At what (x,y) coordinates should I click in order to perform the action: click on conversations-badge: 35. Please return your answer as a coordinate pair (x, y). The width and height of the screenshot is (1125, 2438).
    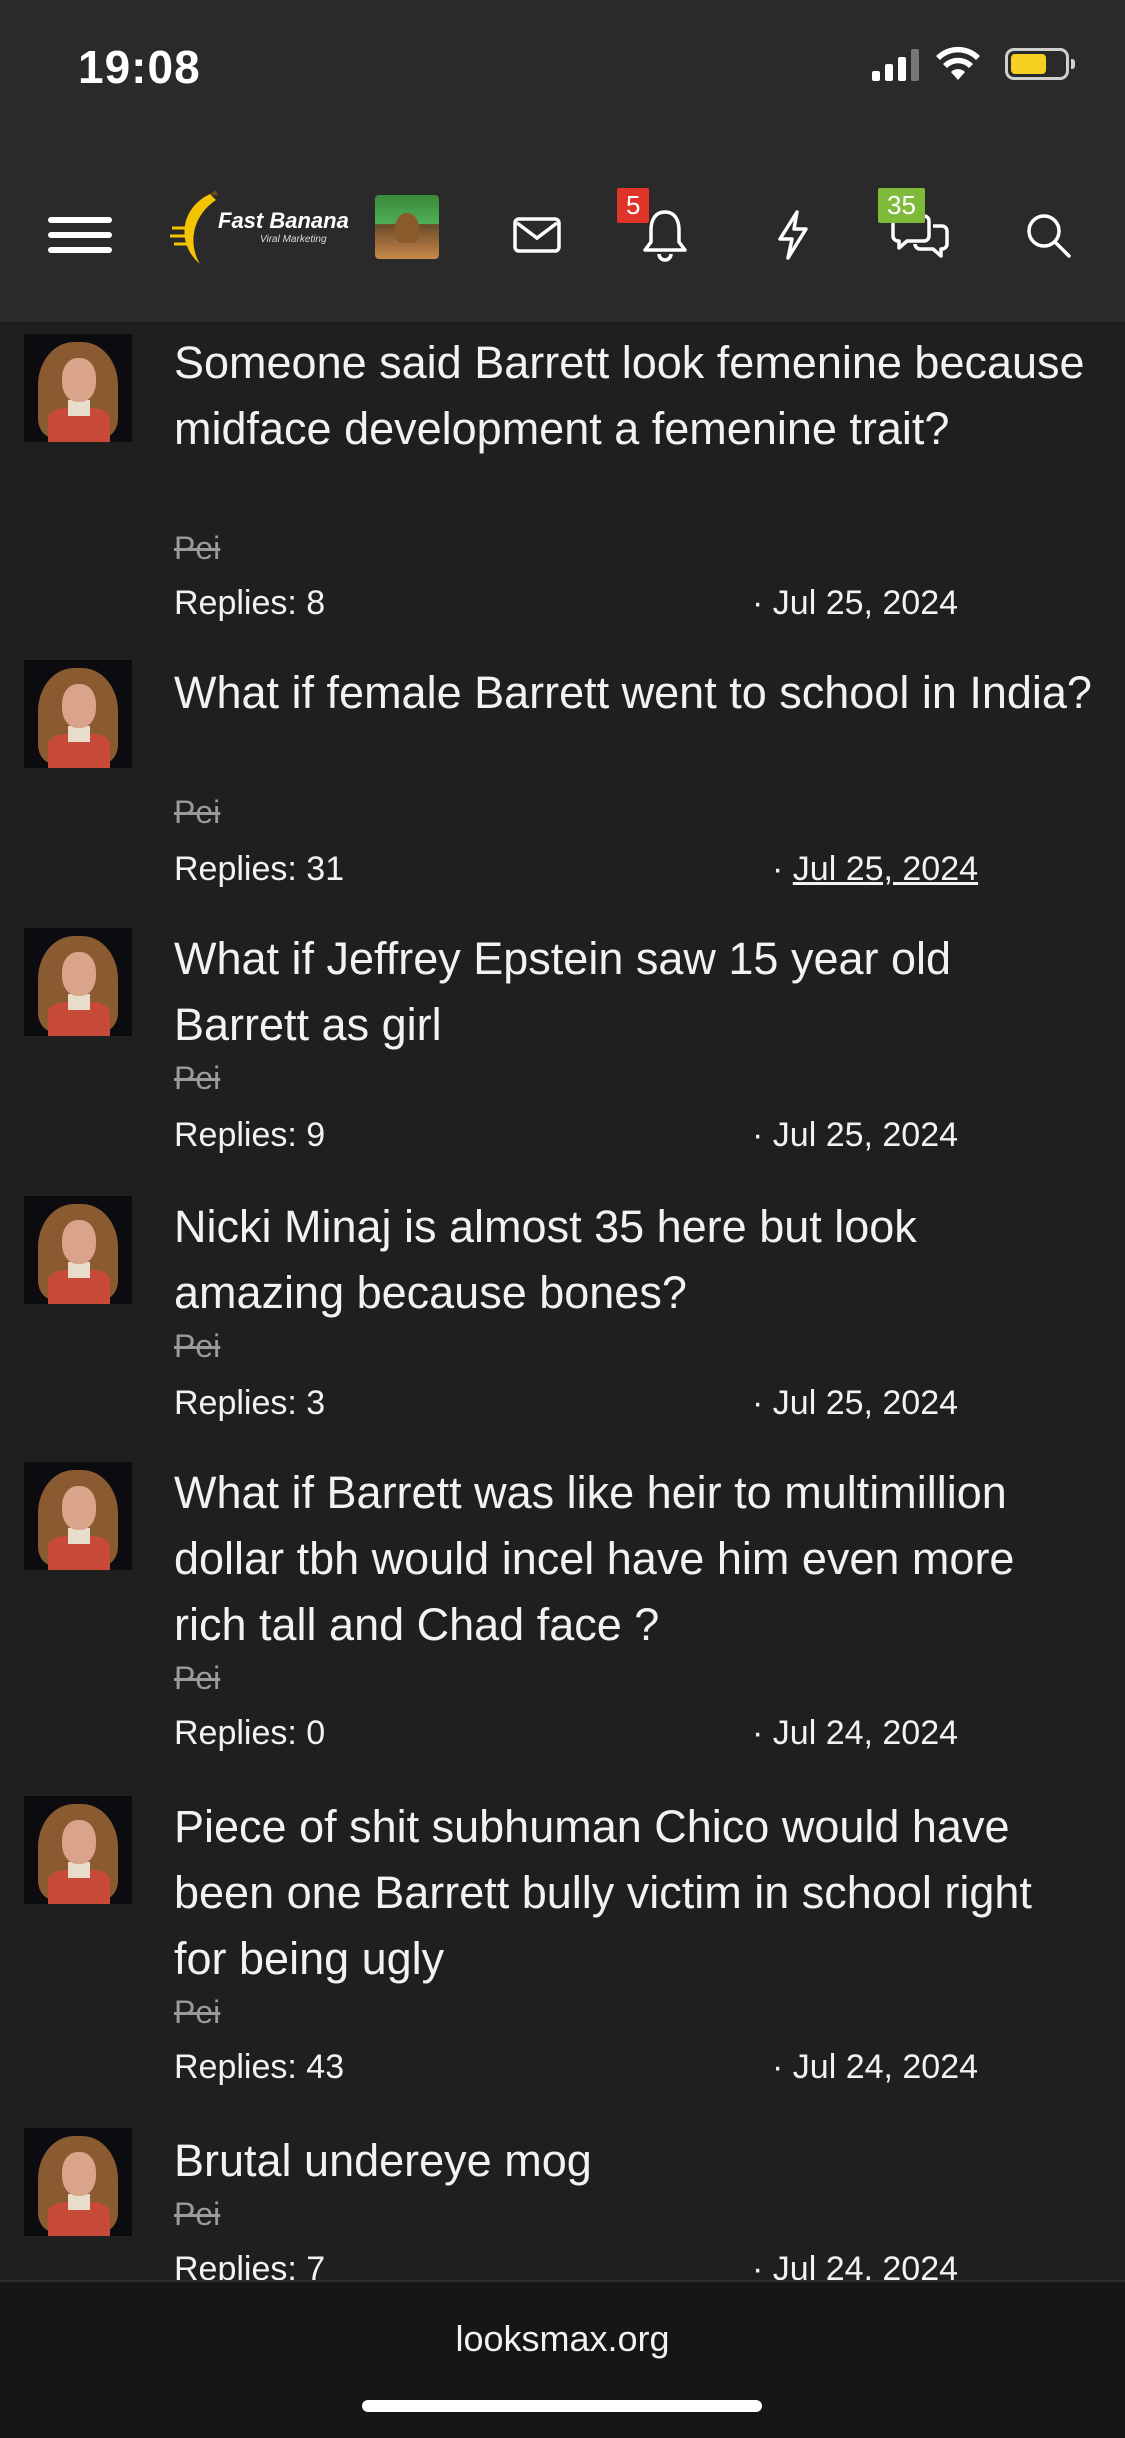
    Looking at the image, I should click on (901, 205).